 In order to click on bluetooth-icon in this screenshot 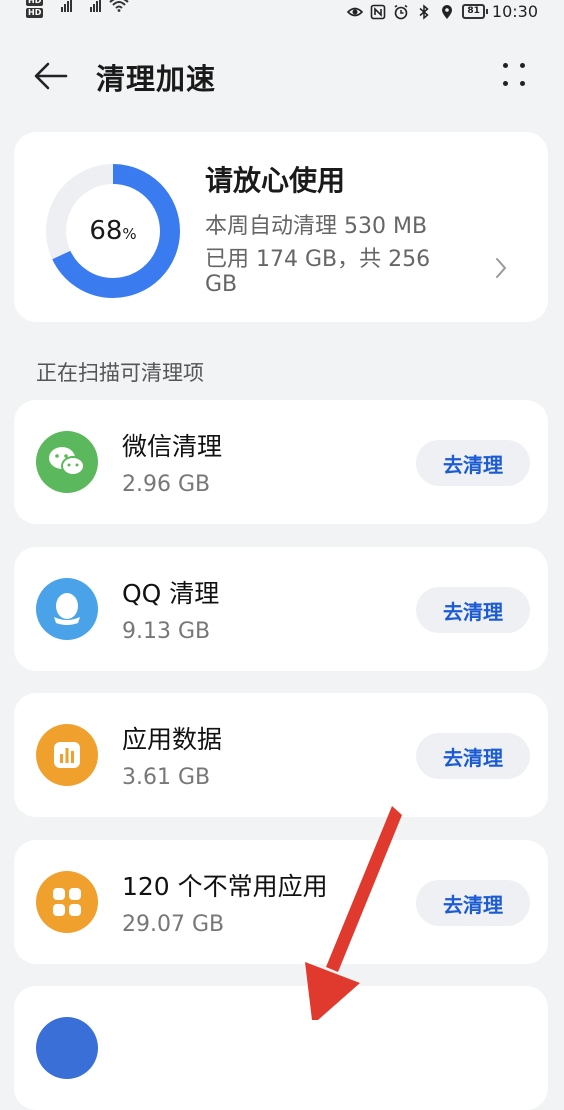, I will do `click(424, 11)`.